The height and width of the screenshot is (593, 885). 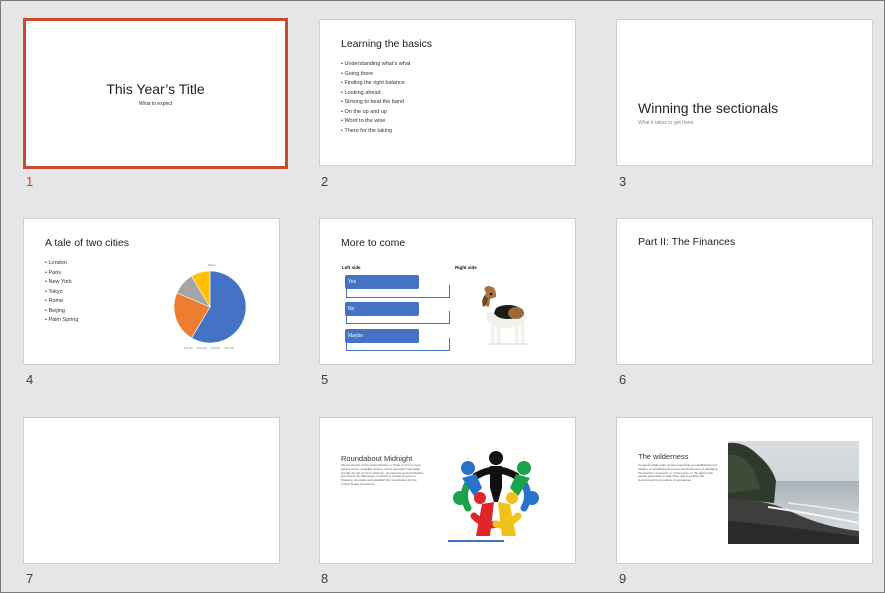 What do you see at coordinates (687, 242) in the screenshot?
I see `slide-title: Part II: The Finances` at bounding box center [687, 242].